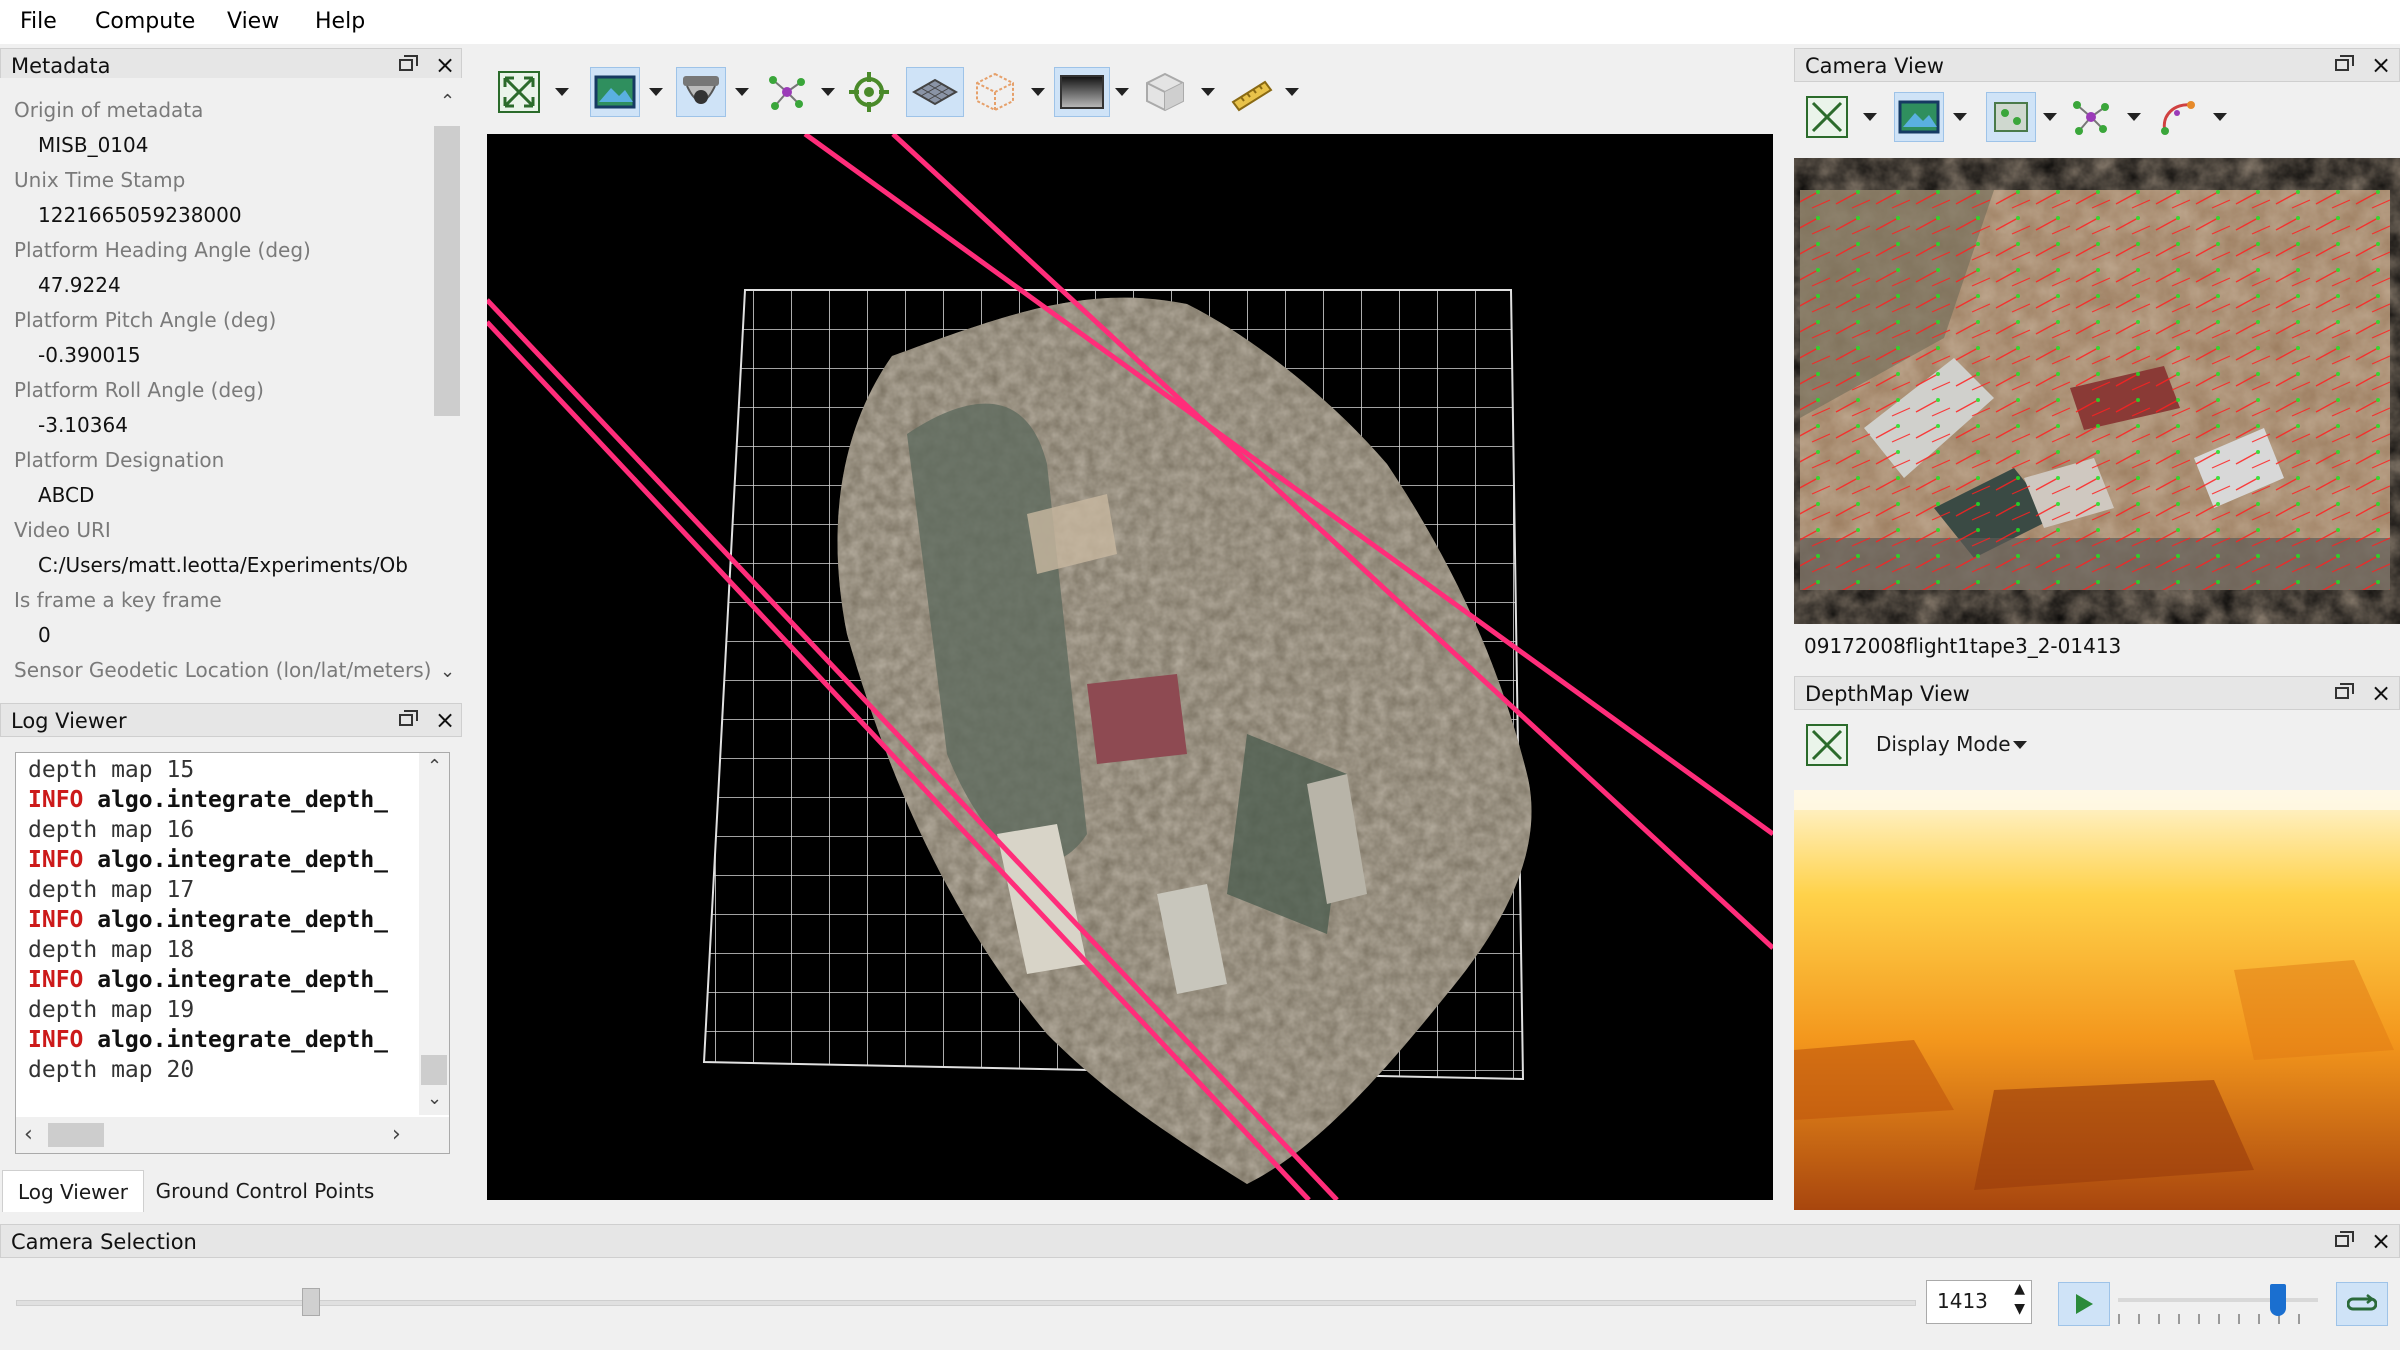 The image size is (2400, 1350). Describe the element at coordinates (232, 1135) in the screenshot. I see `log-hscrollbar: ‹ ›` at that location.